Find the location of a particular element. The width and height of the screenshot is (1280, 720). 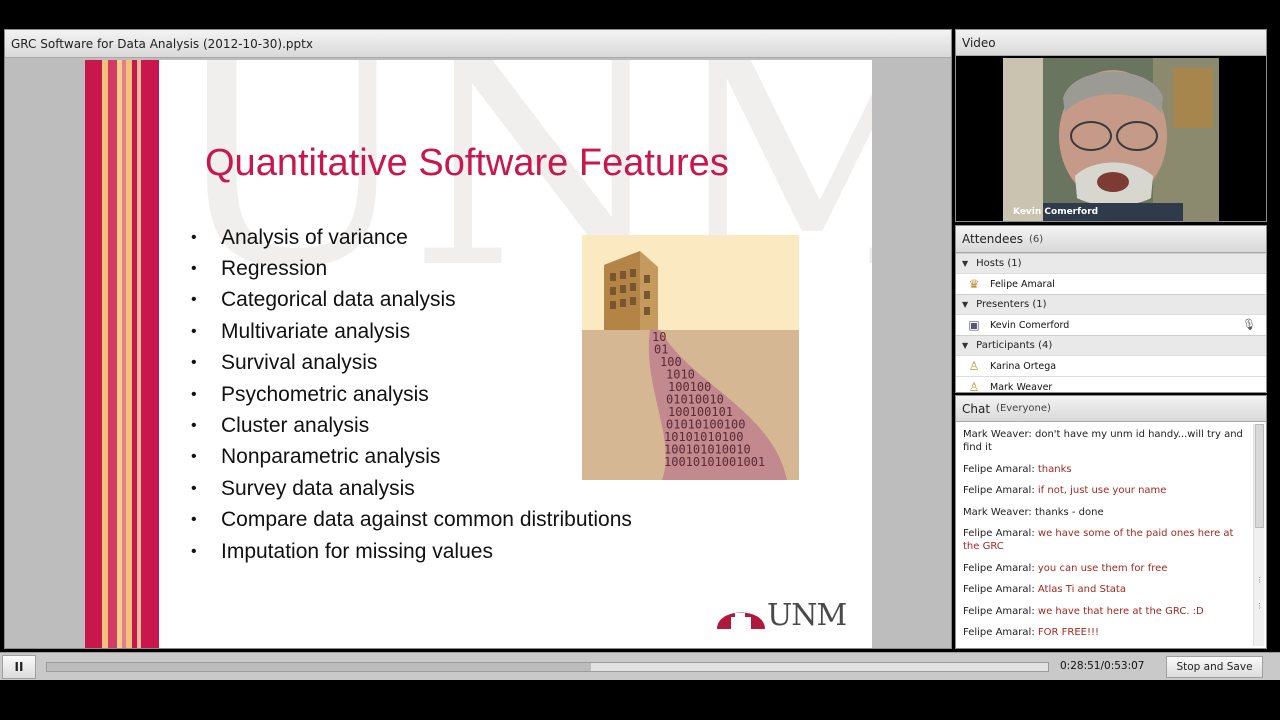

webcam-video: Kevin Comerford is located at coordinates (1111, 139).